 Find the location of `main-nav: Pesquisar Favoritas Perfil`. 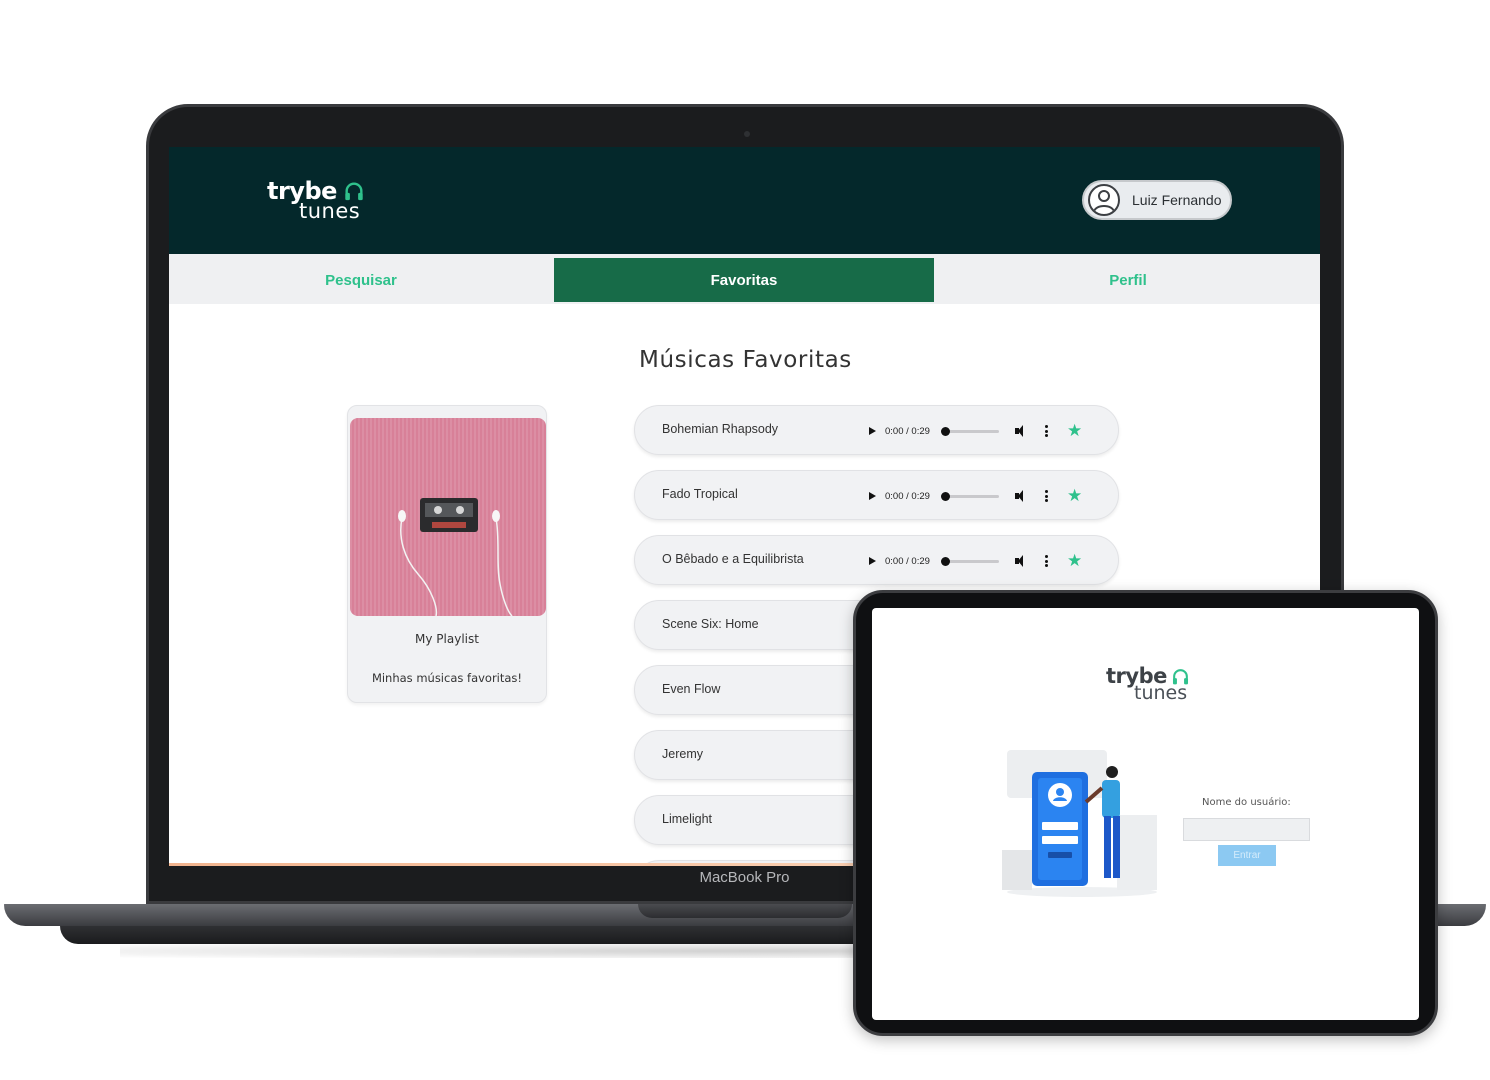

main-nav: Pesquisar Favoritas Perfil is located at coordinates (744, 279).